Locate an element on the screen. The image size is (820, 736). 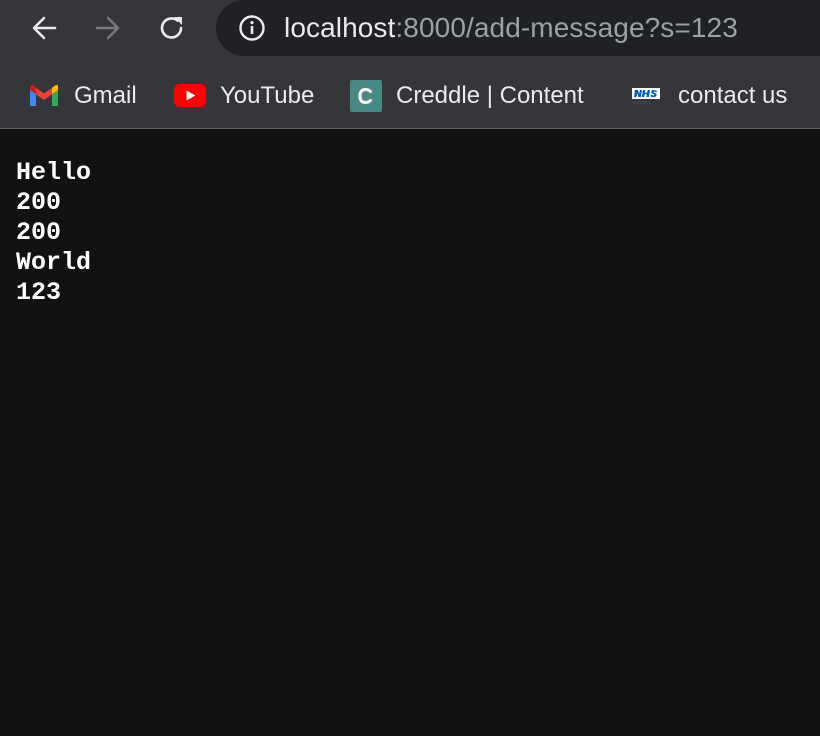
back-arrow-icon is located at coordinates (44, 28).